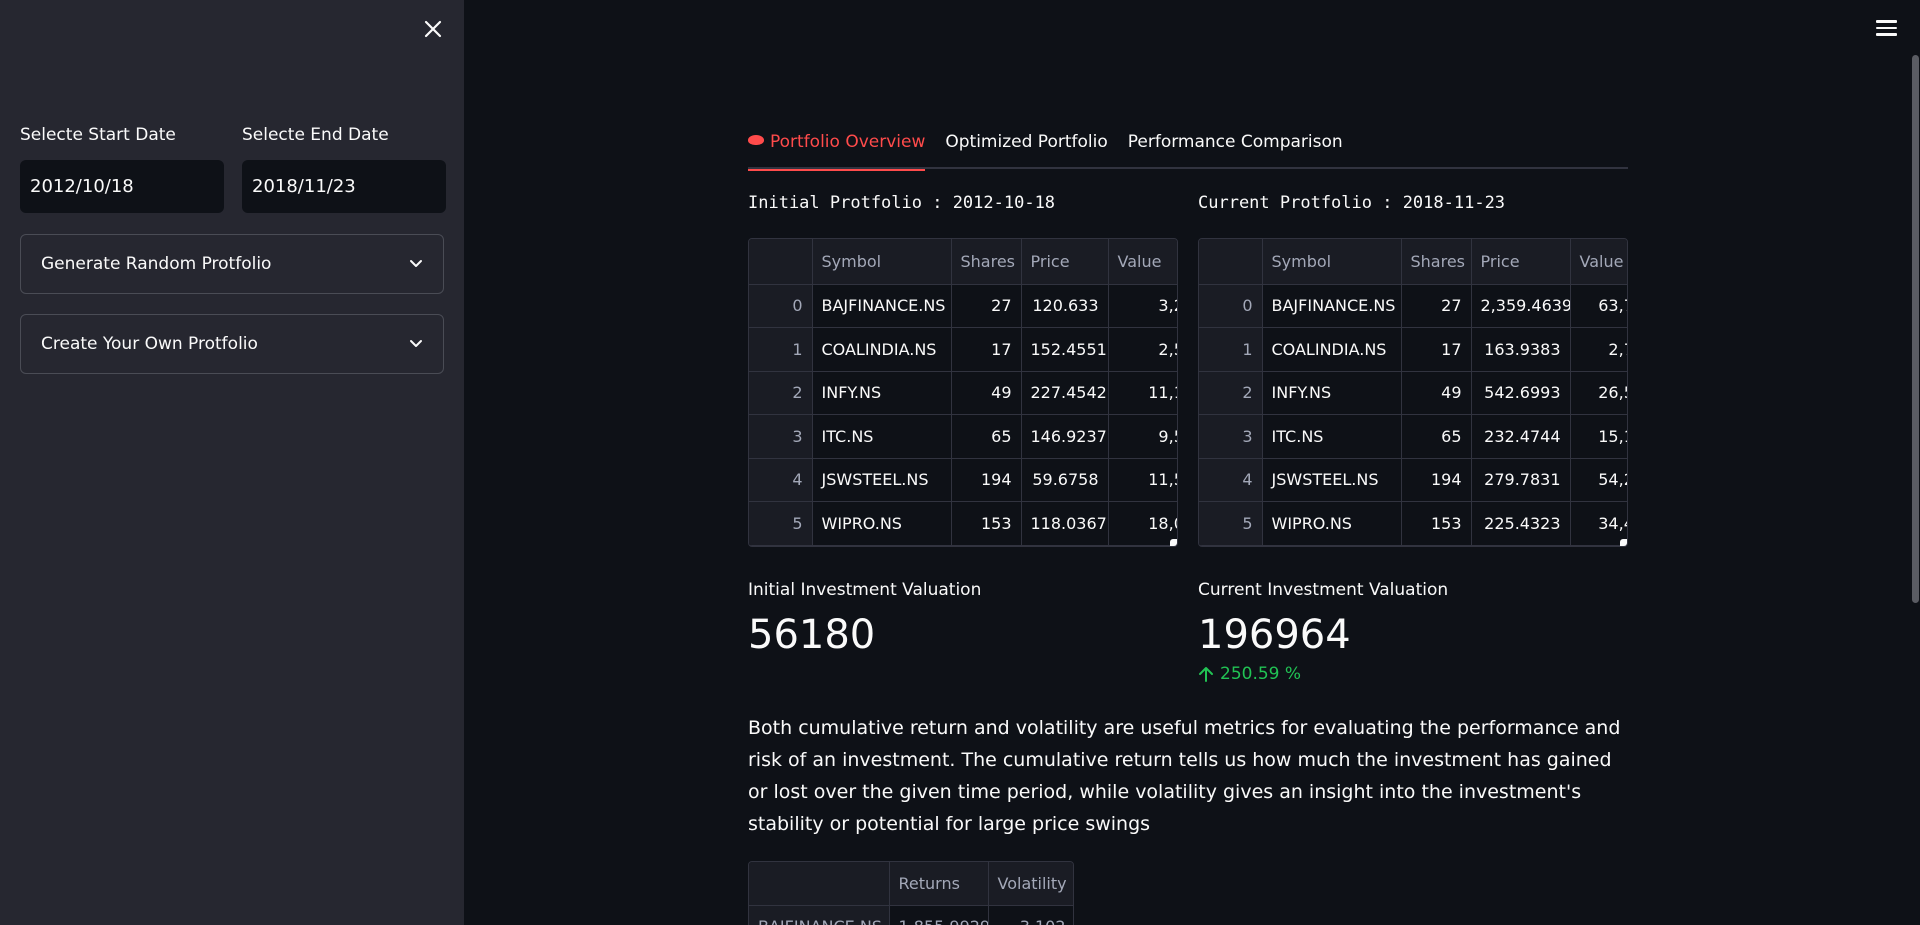 This screenshot has width=1920, height=925. Describe the element at coordinates (149, 344) in the screenshot. I see `expander-label: Create Your Own Protfolio` at that location.